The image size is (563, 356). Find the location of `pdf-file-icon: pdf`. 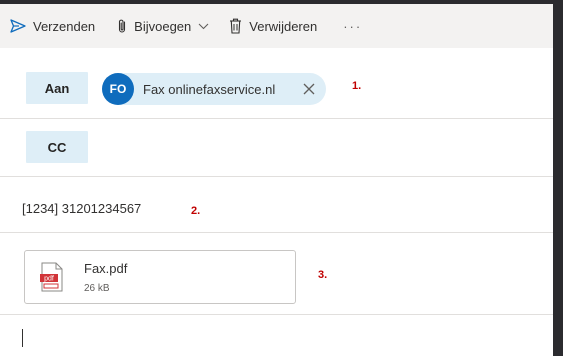

pdf-file-icon: pdf is located at coordinates (52, 279).